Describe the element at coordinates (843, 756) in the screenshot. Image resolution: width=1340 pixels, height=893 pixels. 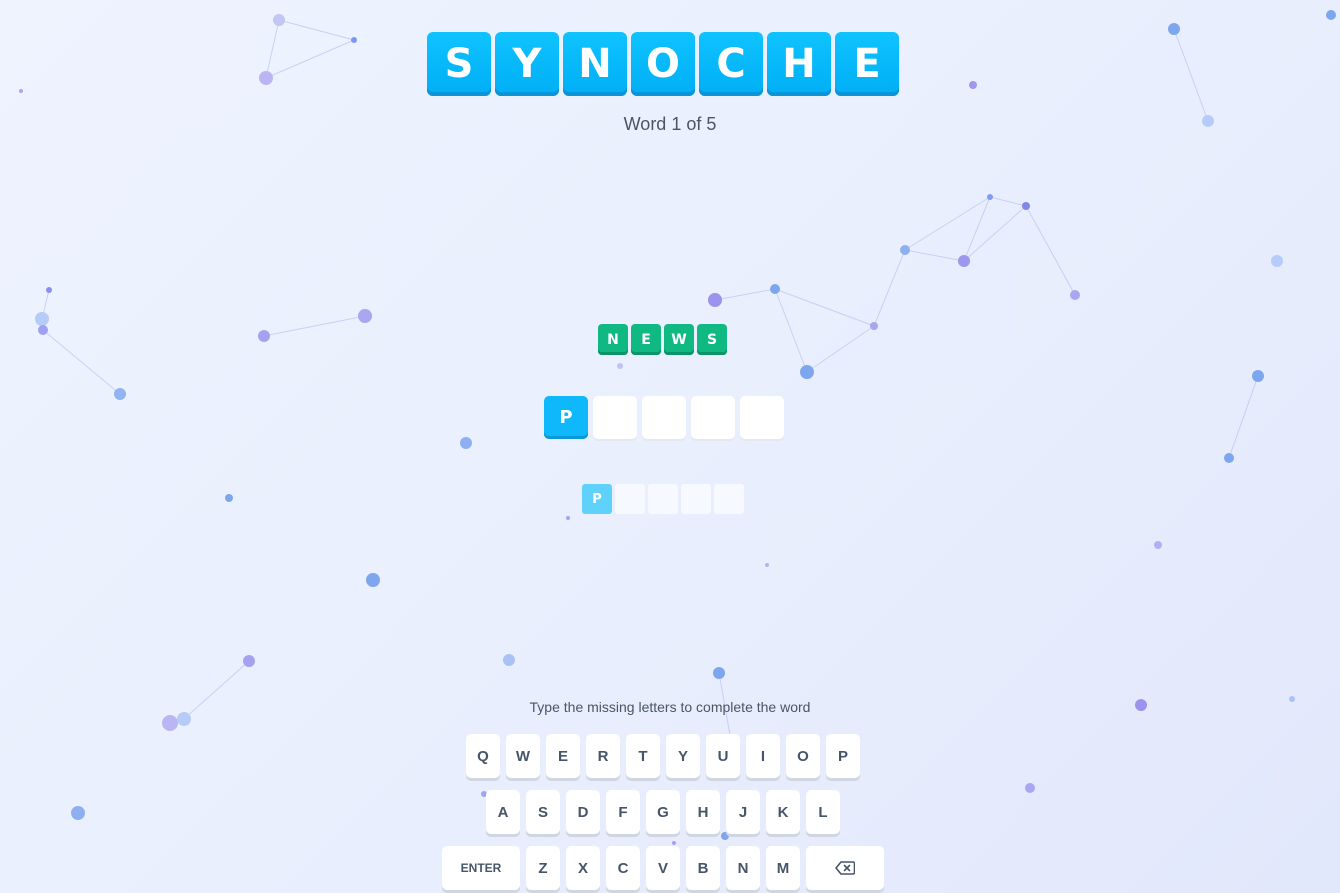
I see `key-p: P` at that location.